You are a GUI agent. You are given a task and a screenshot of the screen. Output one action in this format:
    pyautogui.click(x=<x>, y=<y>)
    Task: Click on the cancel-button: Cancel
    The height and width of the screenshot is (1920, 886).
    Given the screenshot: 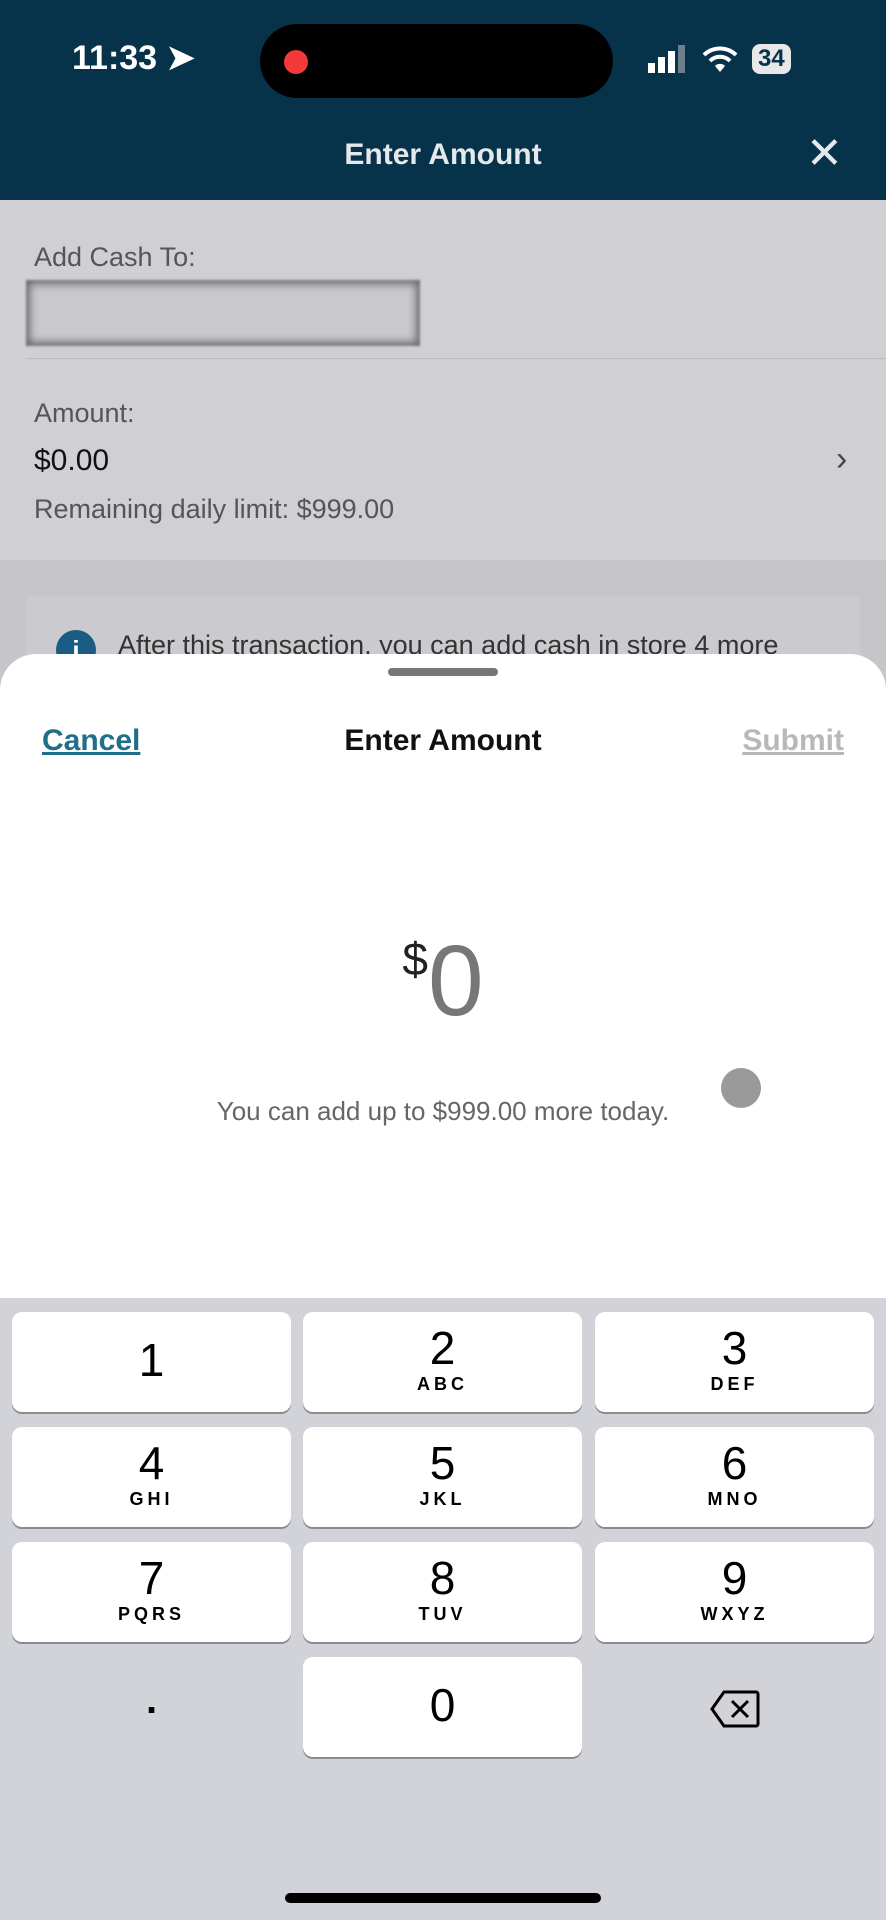 What is the action you would take?
    pyautogui.click(x=91, y=741)
    